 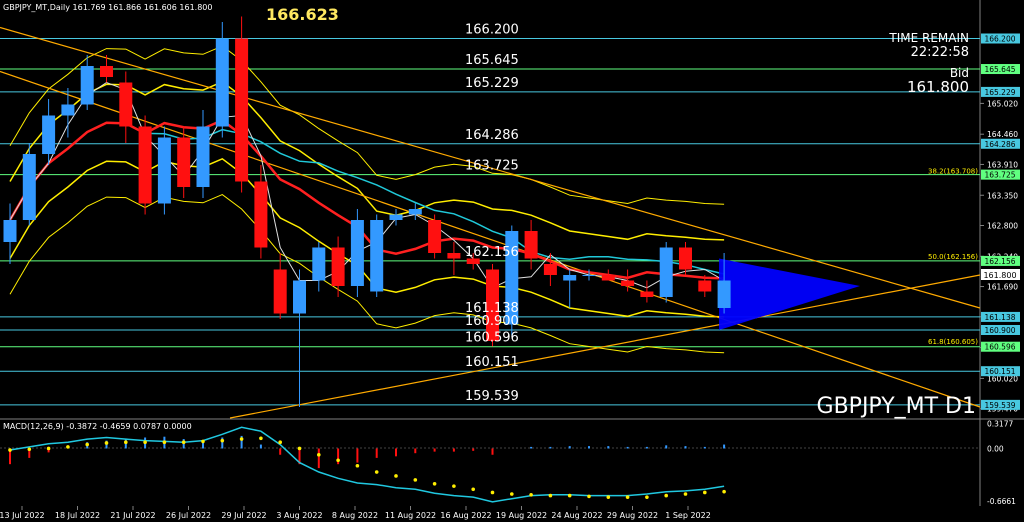 What do you see at coordinates (492, 30) in the screenshot?
I see `level-label: 166.200` at bounding box center [492, 30].